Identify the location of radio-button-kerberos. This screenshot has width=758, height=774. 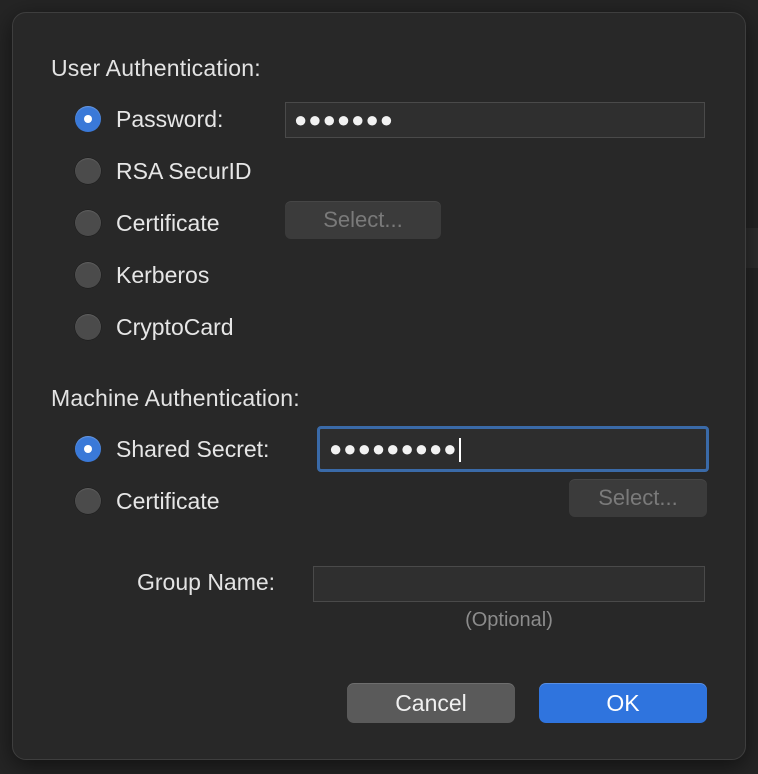
(88, 275).